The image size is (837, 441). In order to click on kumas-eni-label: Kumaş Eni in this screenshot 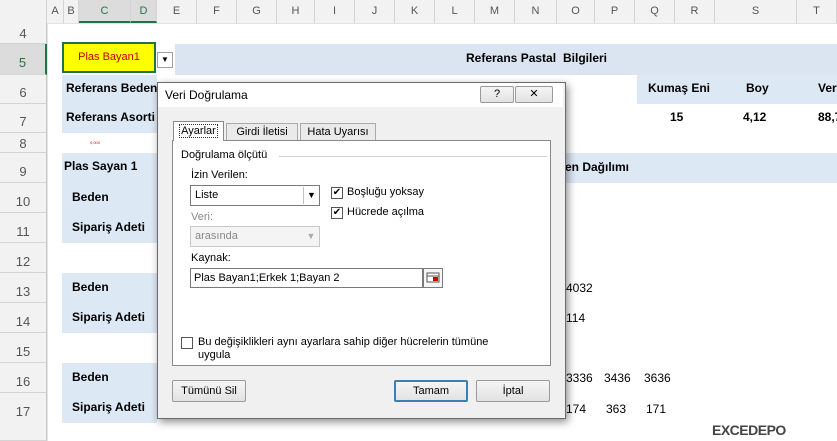, I will do `click(679, 88)`.